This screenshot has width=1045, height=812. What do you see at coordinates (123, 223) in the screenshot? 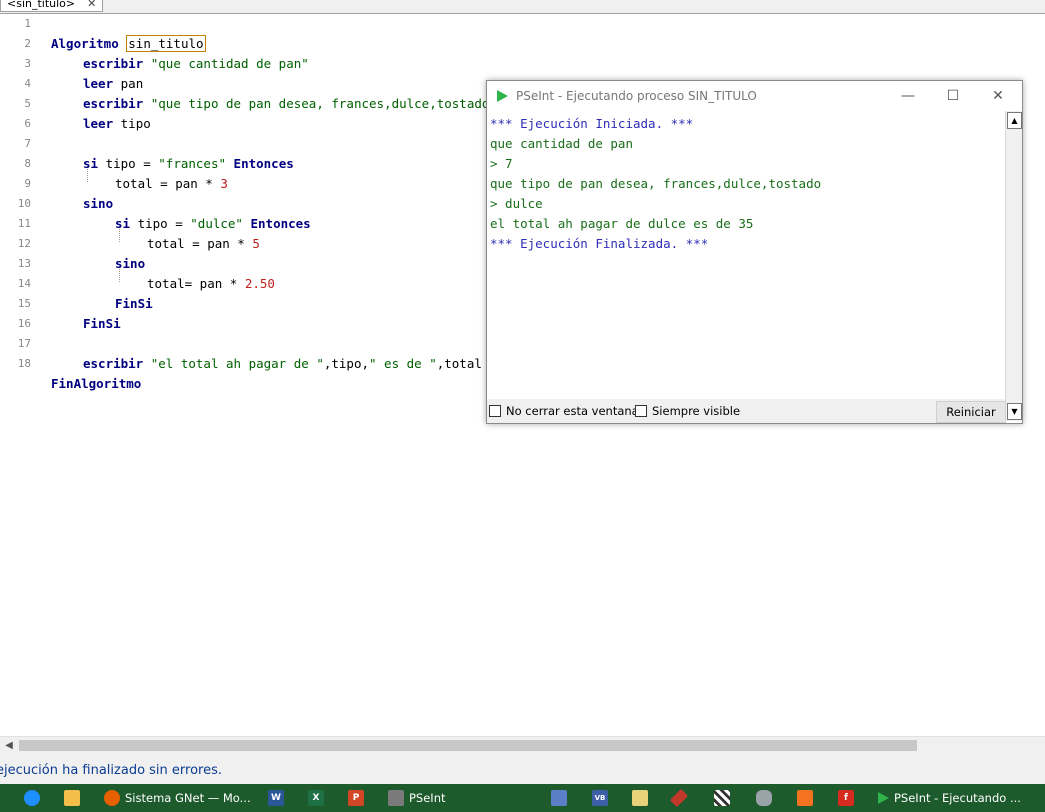
I see `keyword: si` at bounding box center [123, 223].